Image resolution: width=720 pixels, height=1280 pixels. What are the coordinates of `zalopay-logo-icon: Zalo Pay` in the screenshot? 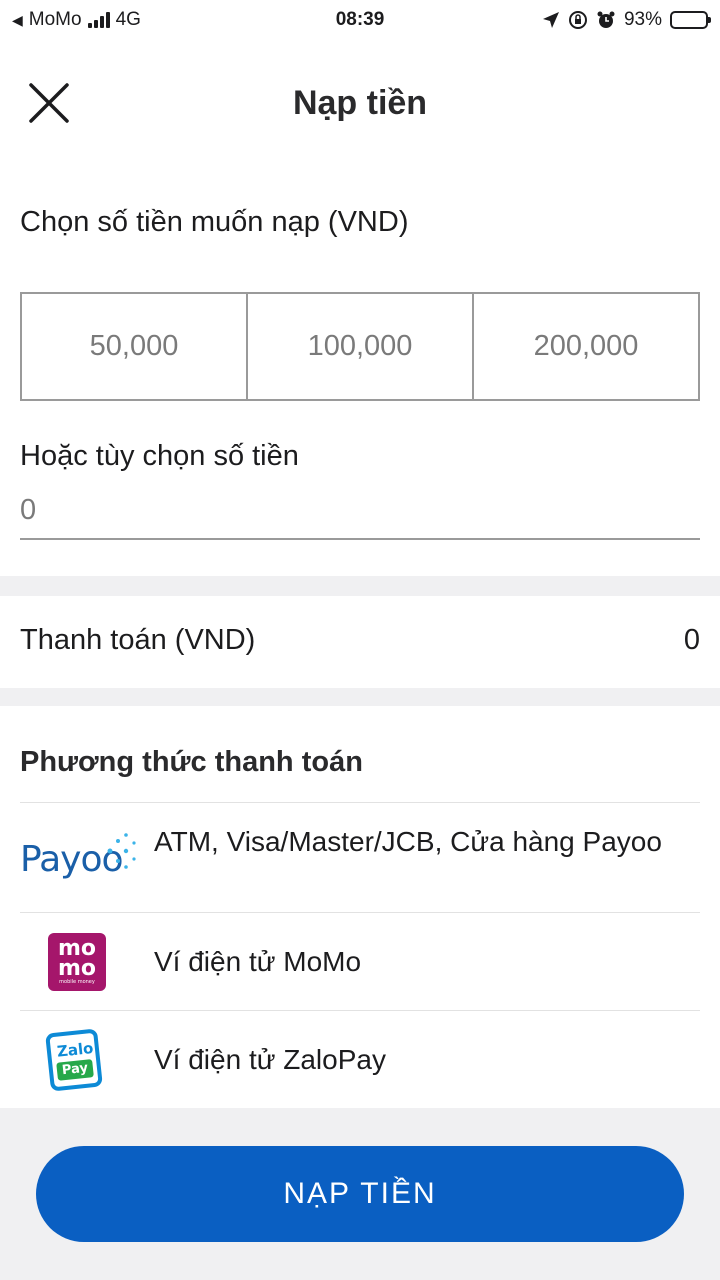 It's located at (74, 1060).